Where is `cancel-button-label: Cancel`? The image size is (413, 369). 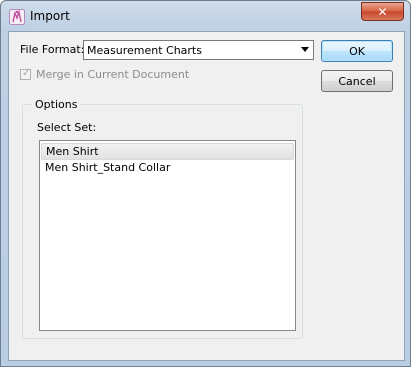 cancel-button-label: Cancel is located at coordinates (357, 81).